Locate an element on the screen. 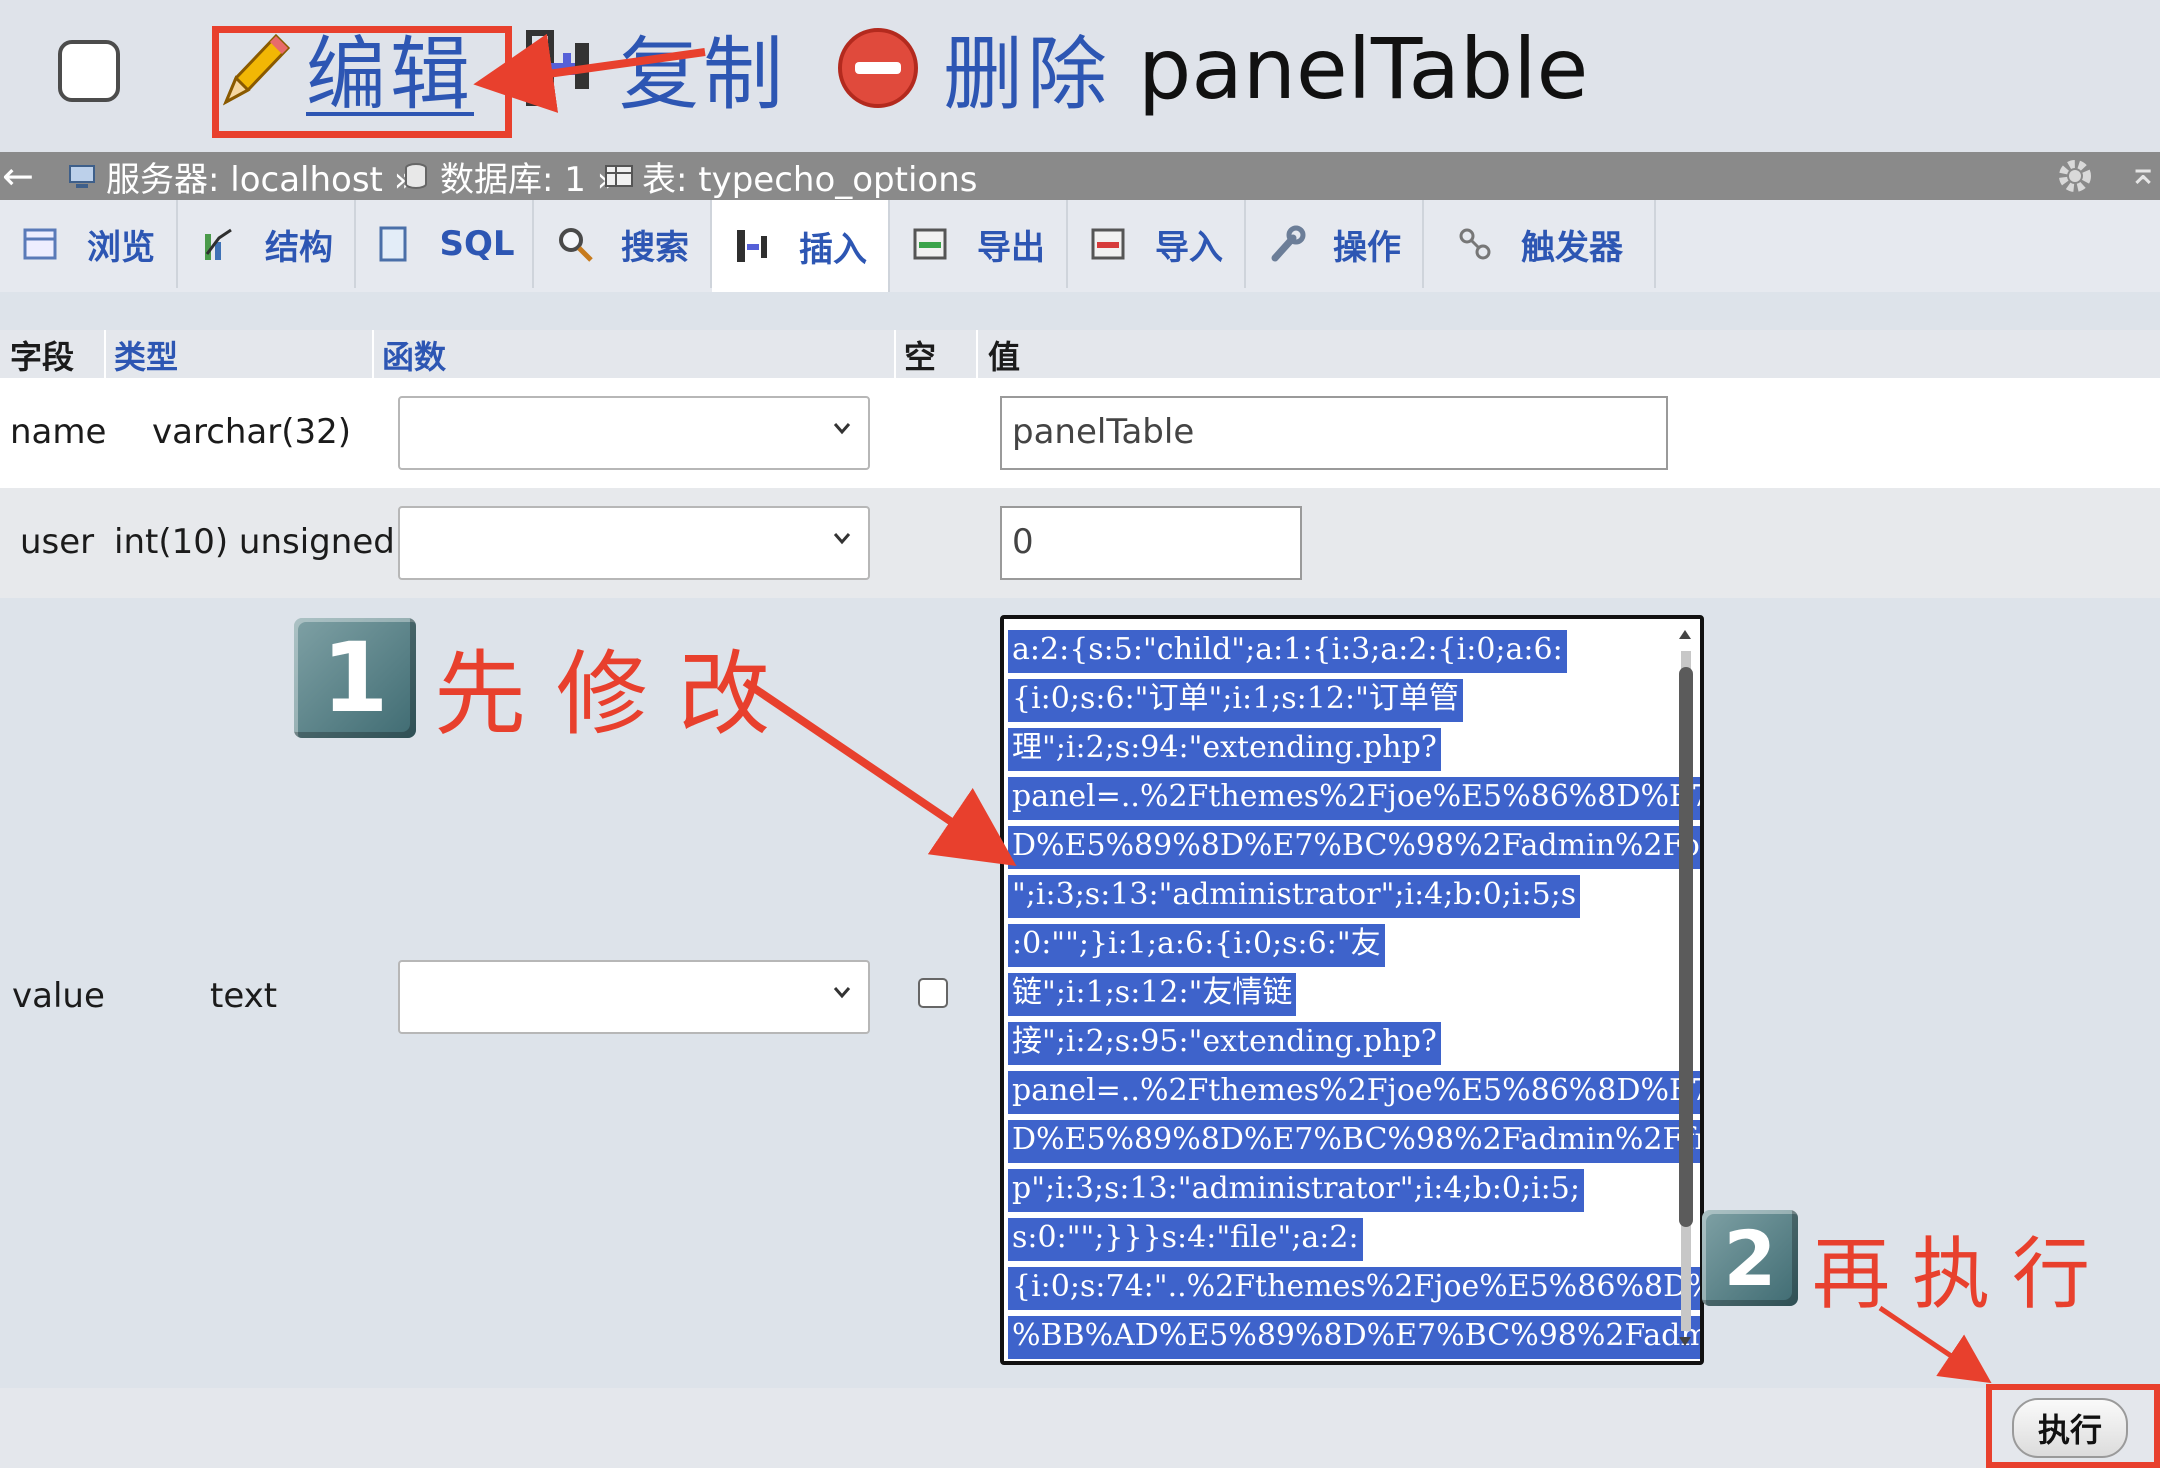 The image size is (2160, 1468). scroll-up-icon is located at coordinates (1685, 635).